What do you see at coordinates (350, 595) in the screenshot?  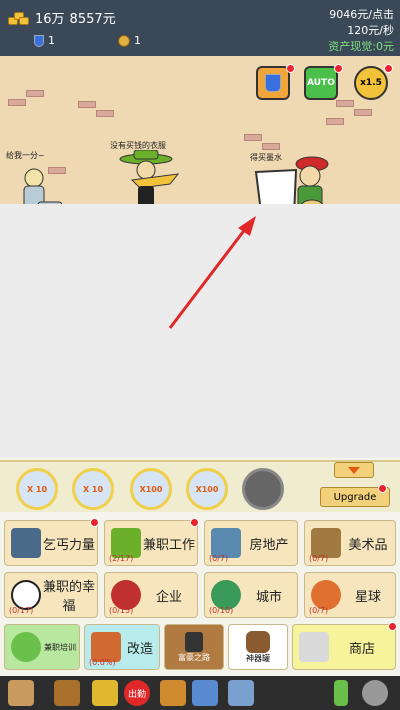 I see `tab-planet: 星球 (0/7)` at bounding box center [350, 595].